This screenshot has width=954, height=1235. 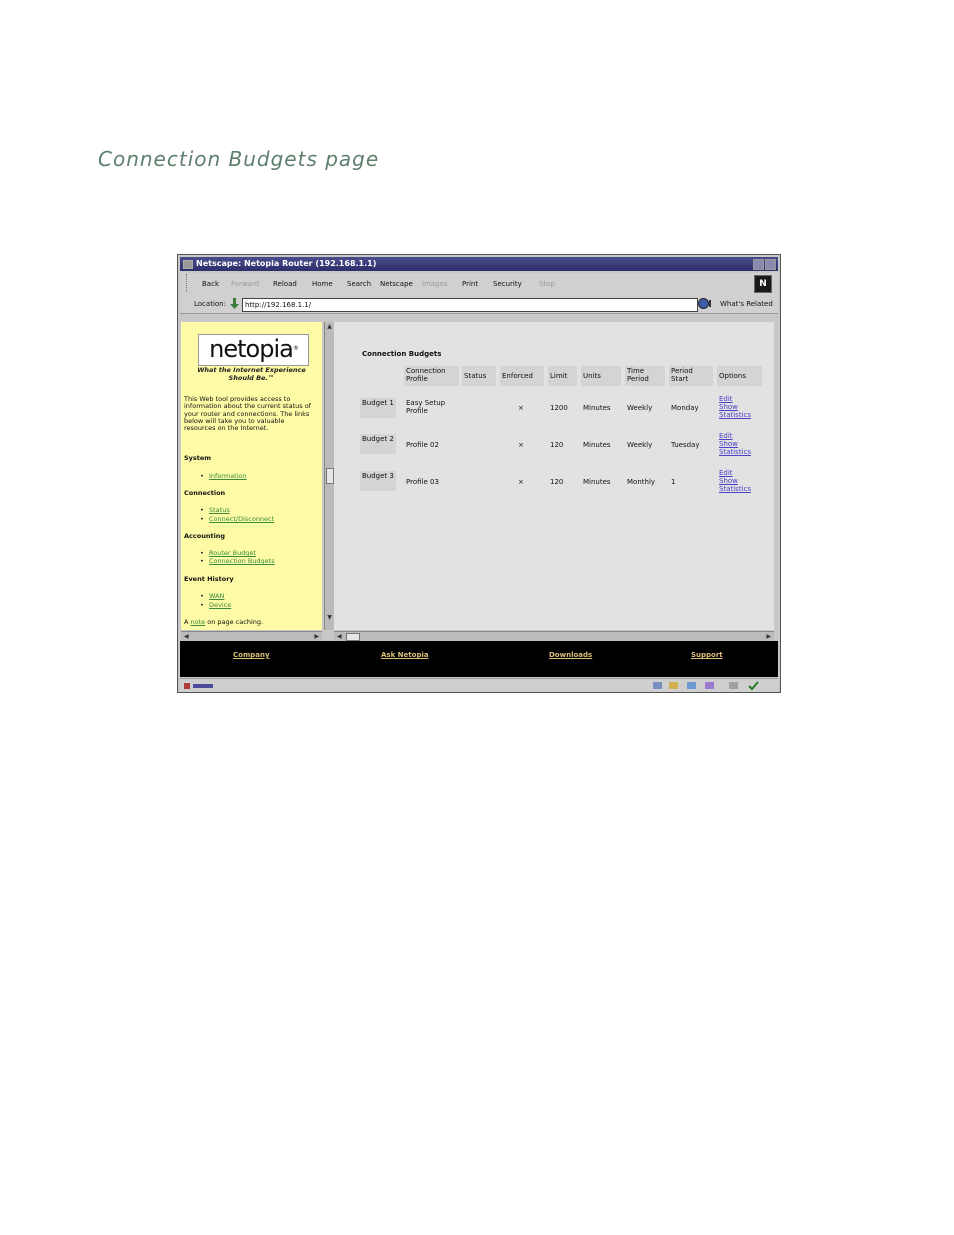 I want to click on note-prefix: A, so click(x=186, y=622).